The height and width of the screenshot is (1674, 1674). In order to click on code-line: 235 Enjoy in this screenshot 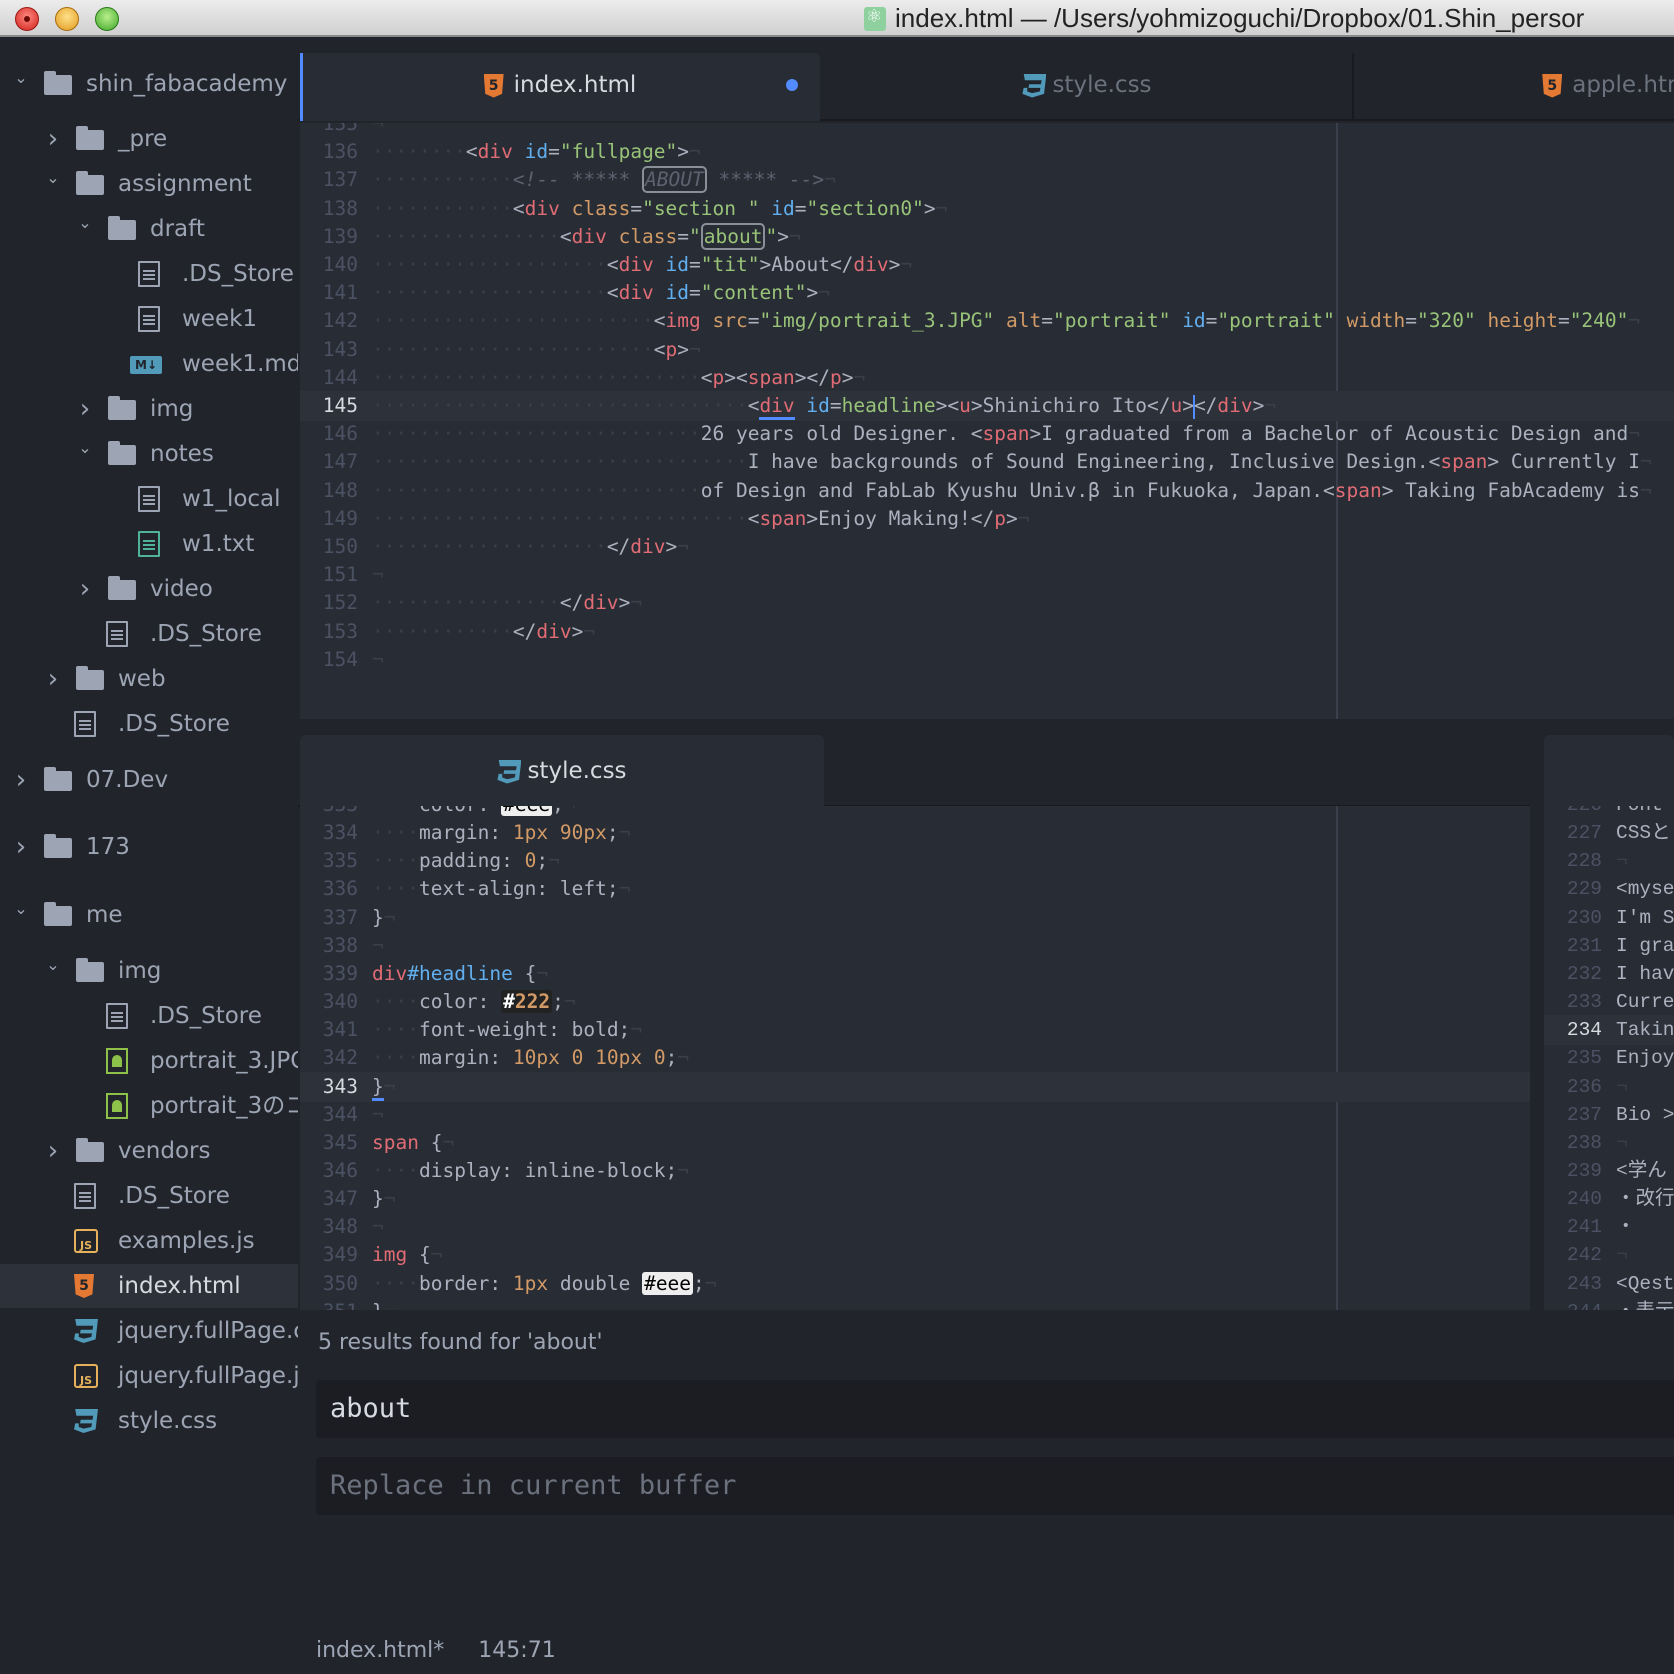, I will do `click(1609, 1058)`.